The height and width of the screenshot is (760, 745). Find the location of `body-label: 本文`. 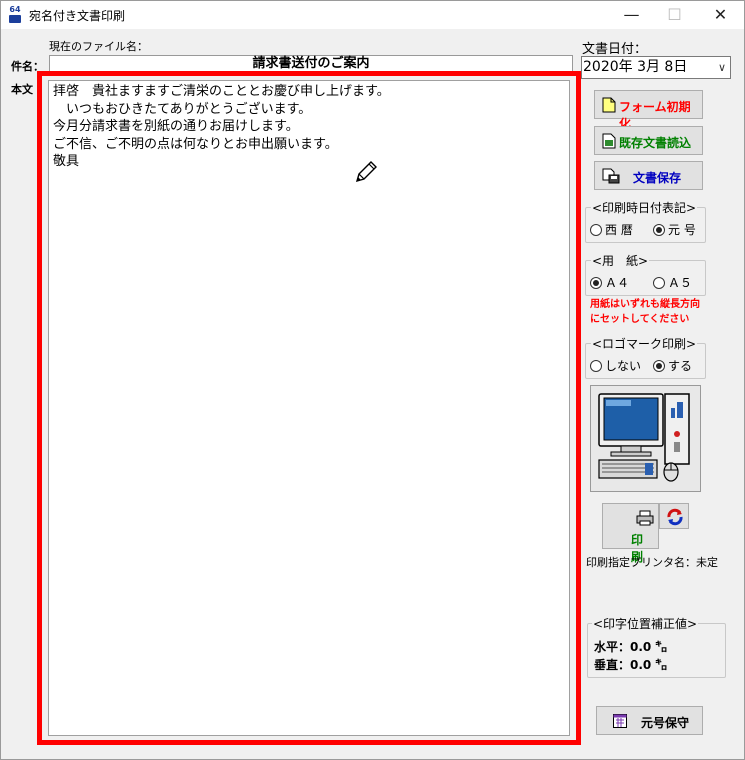

body-label: 本文 is located at coordinates (22, 89).